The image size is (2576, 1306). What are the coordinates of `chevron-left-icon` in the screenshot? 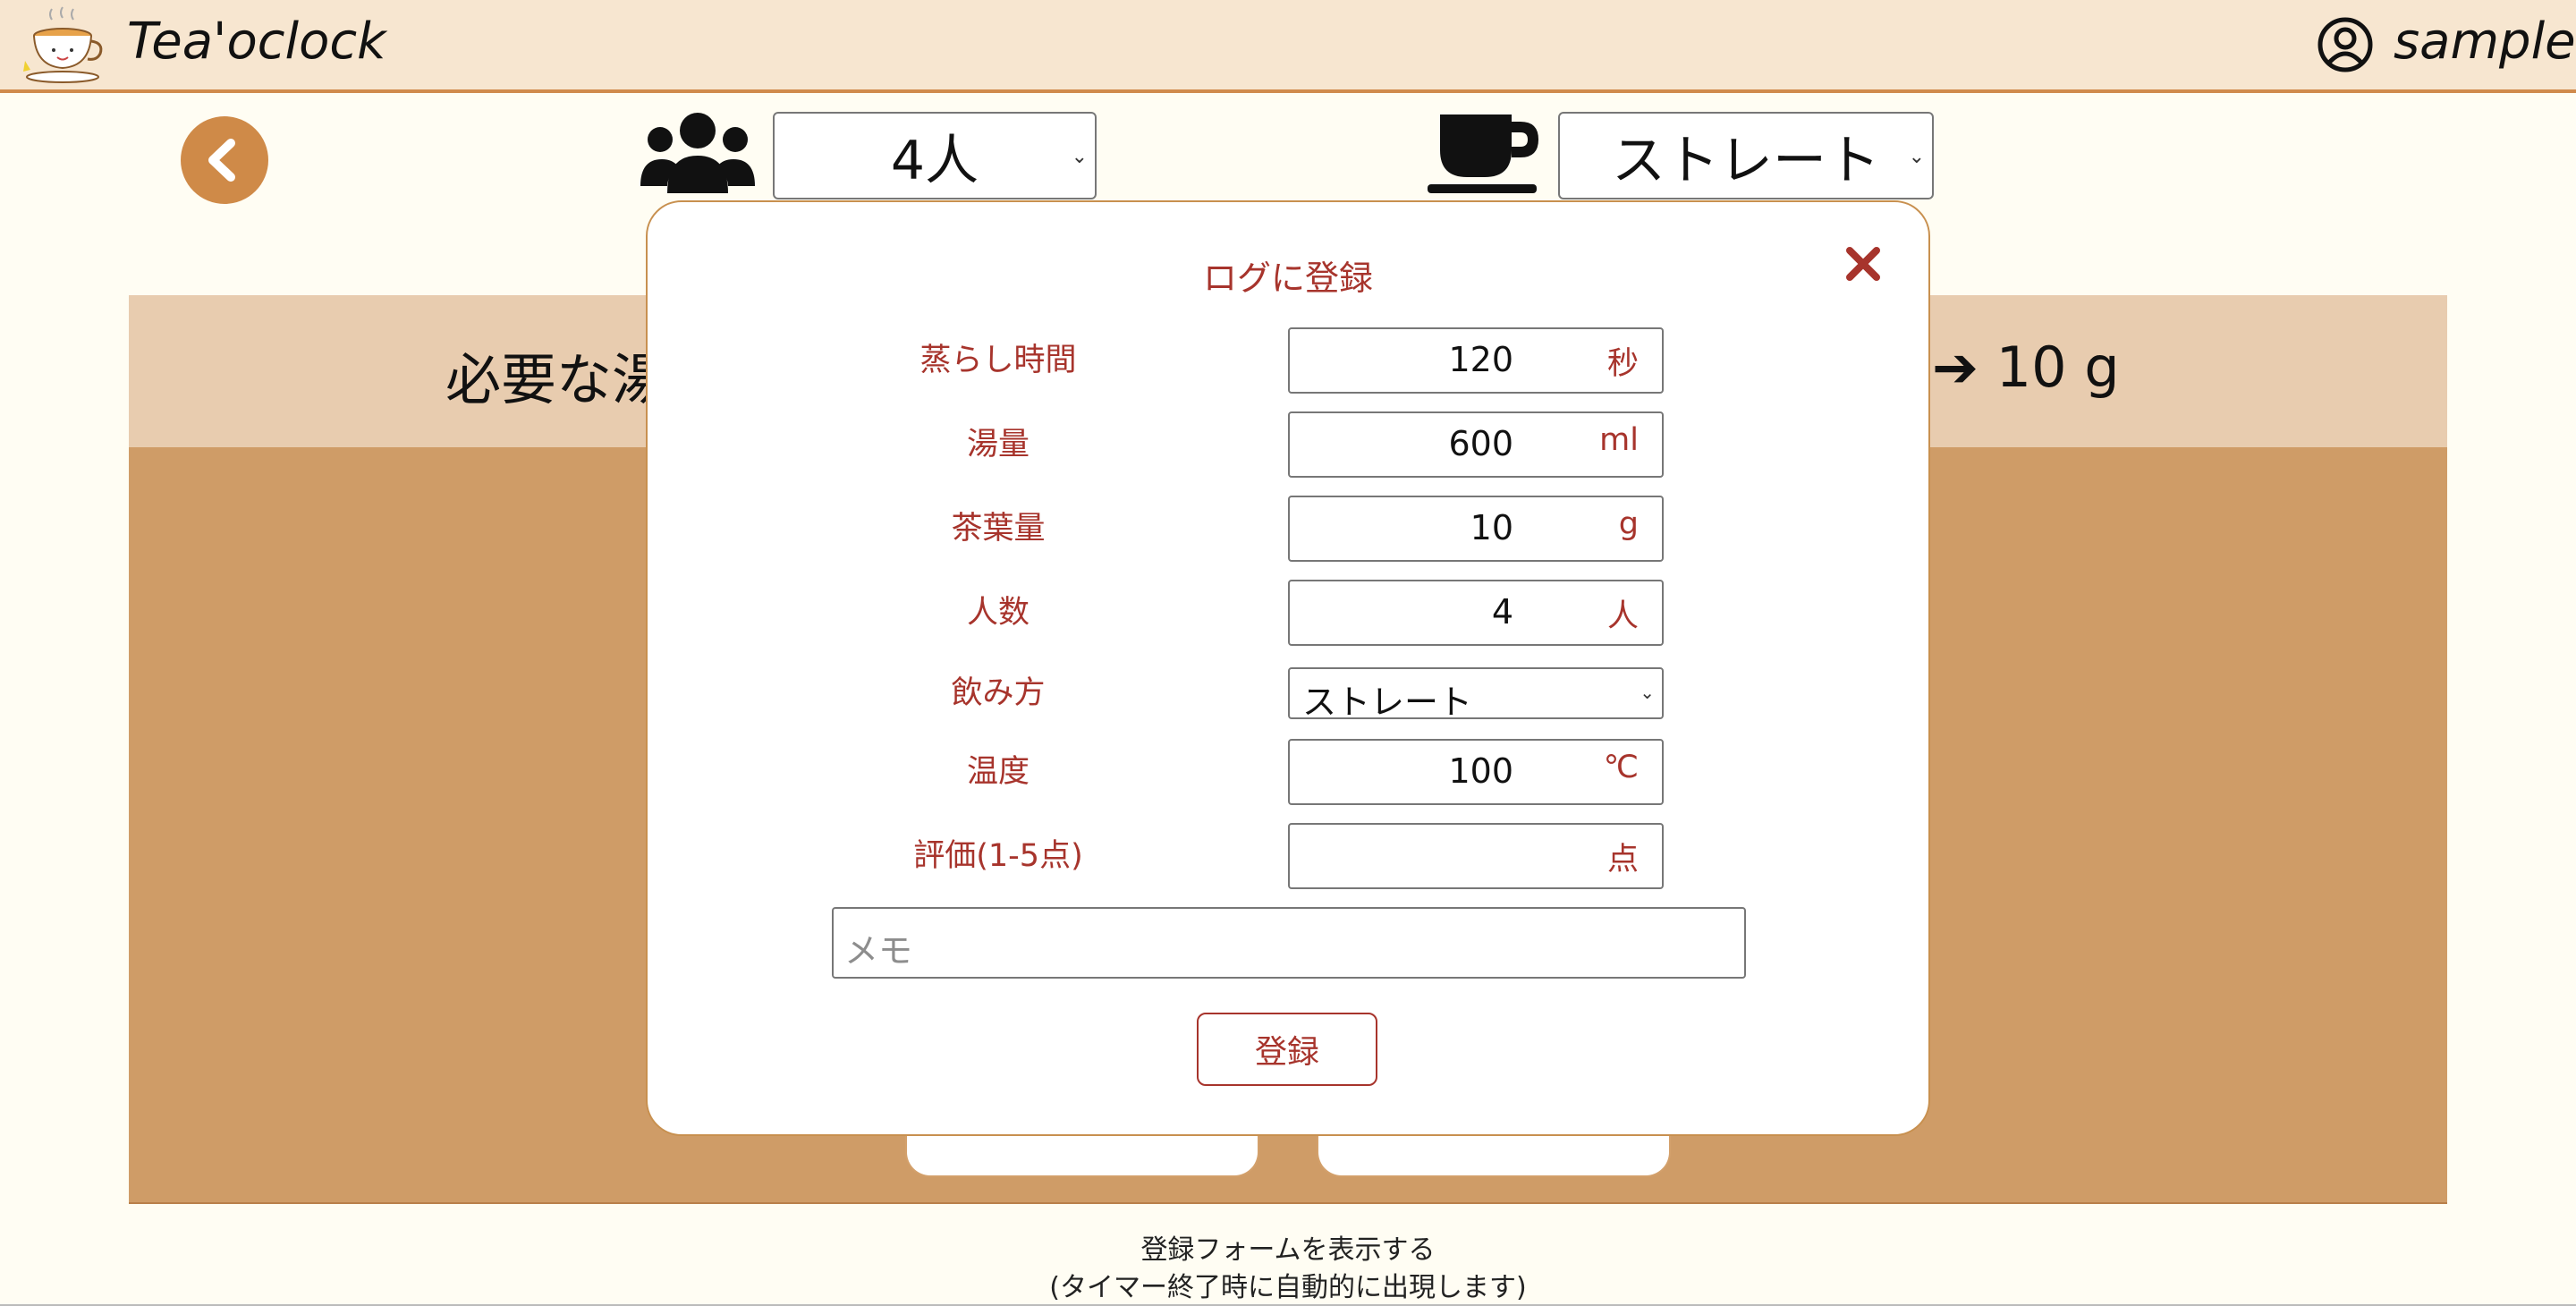 It's located at (221, 160).